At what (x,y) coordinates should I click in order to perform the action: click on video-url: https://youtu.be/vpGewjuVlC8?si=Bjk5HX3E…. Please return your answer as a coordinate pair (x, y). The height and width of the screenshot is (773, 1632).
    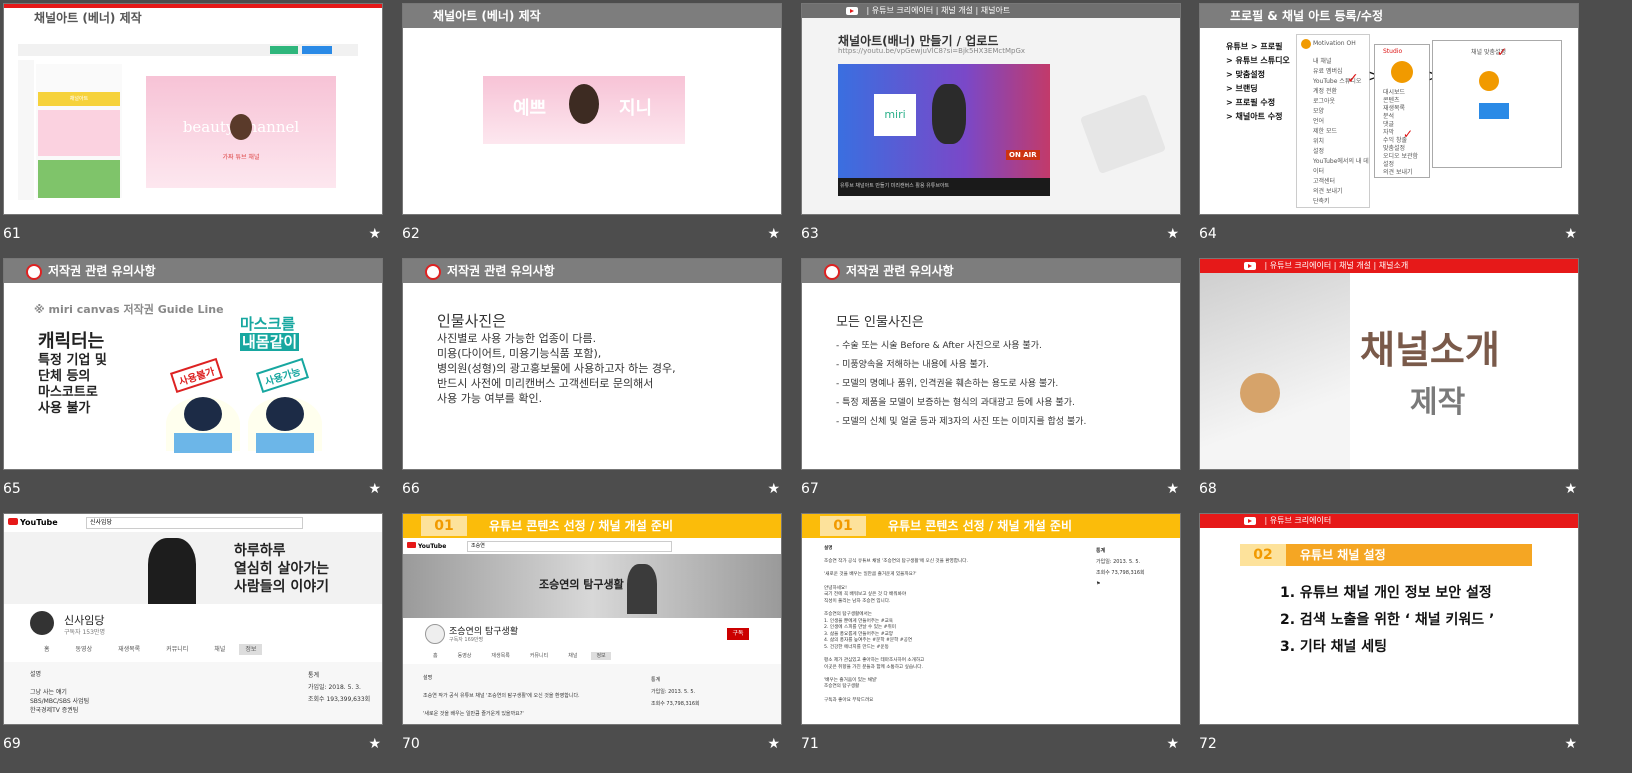
    Looking at the image, I should click on (931, 51).